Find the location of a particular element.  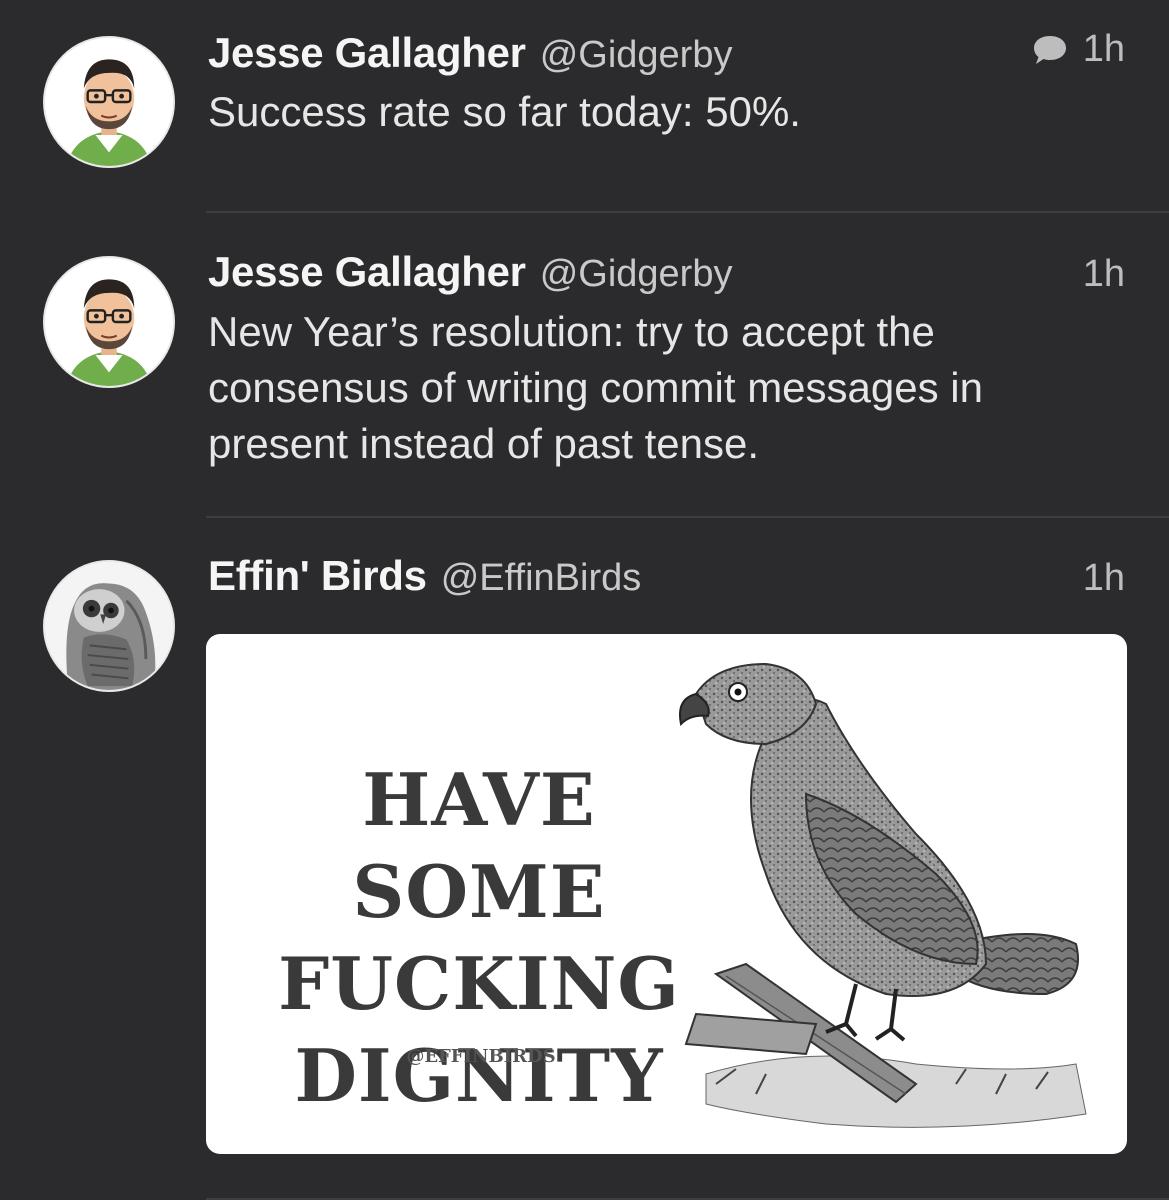

author-name: Effin' Birds is located at coordinates (317, 576).